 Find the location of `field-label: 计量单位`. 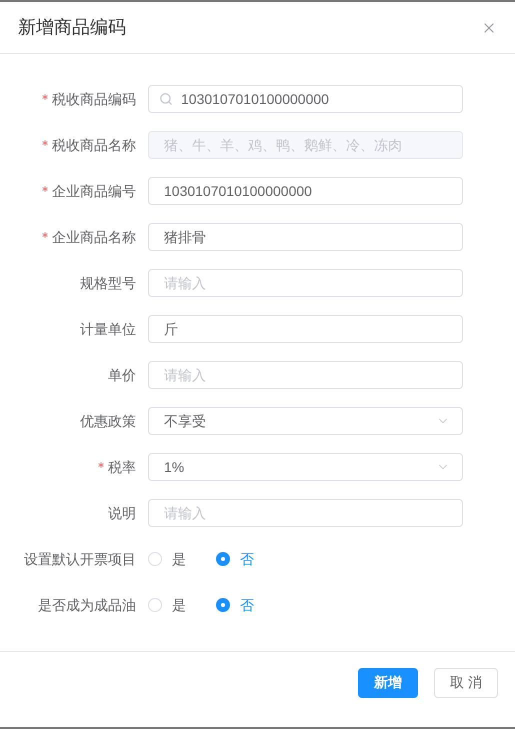

field-label: 计量单位 is located at coordinates (108, 329).